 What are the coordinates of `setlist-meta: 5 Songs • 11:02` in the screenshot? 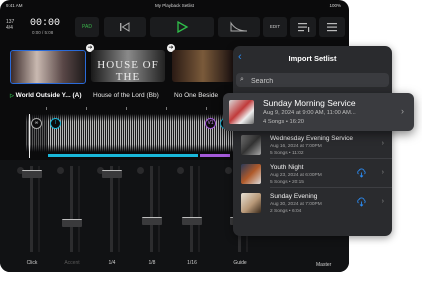 It's located at (287, 153).